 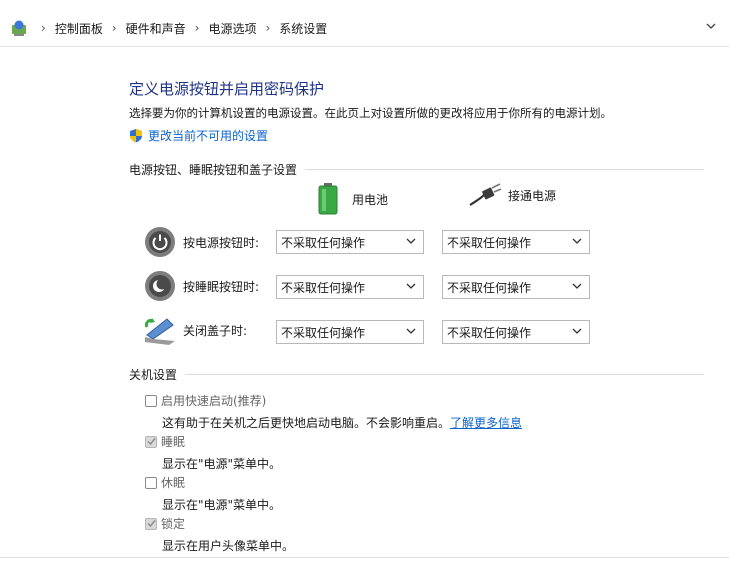 I want to click on uac-shield-icon, so click(x=136, y=136).